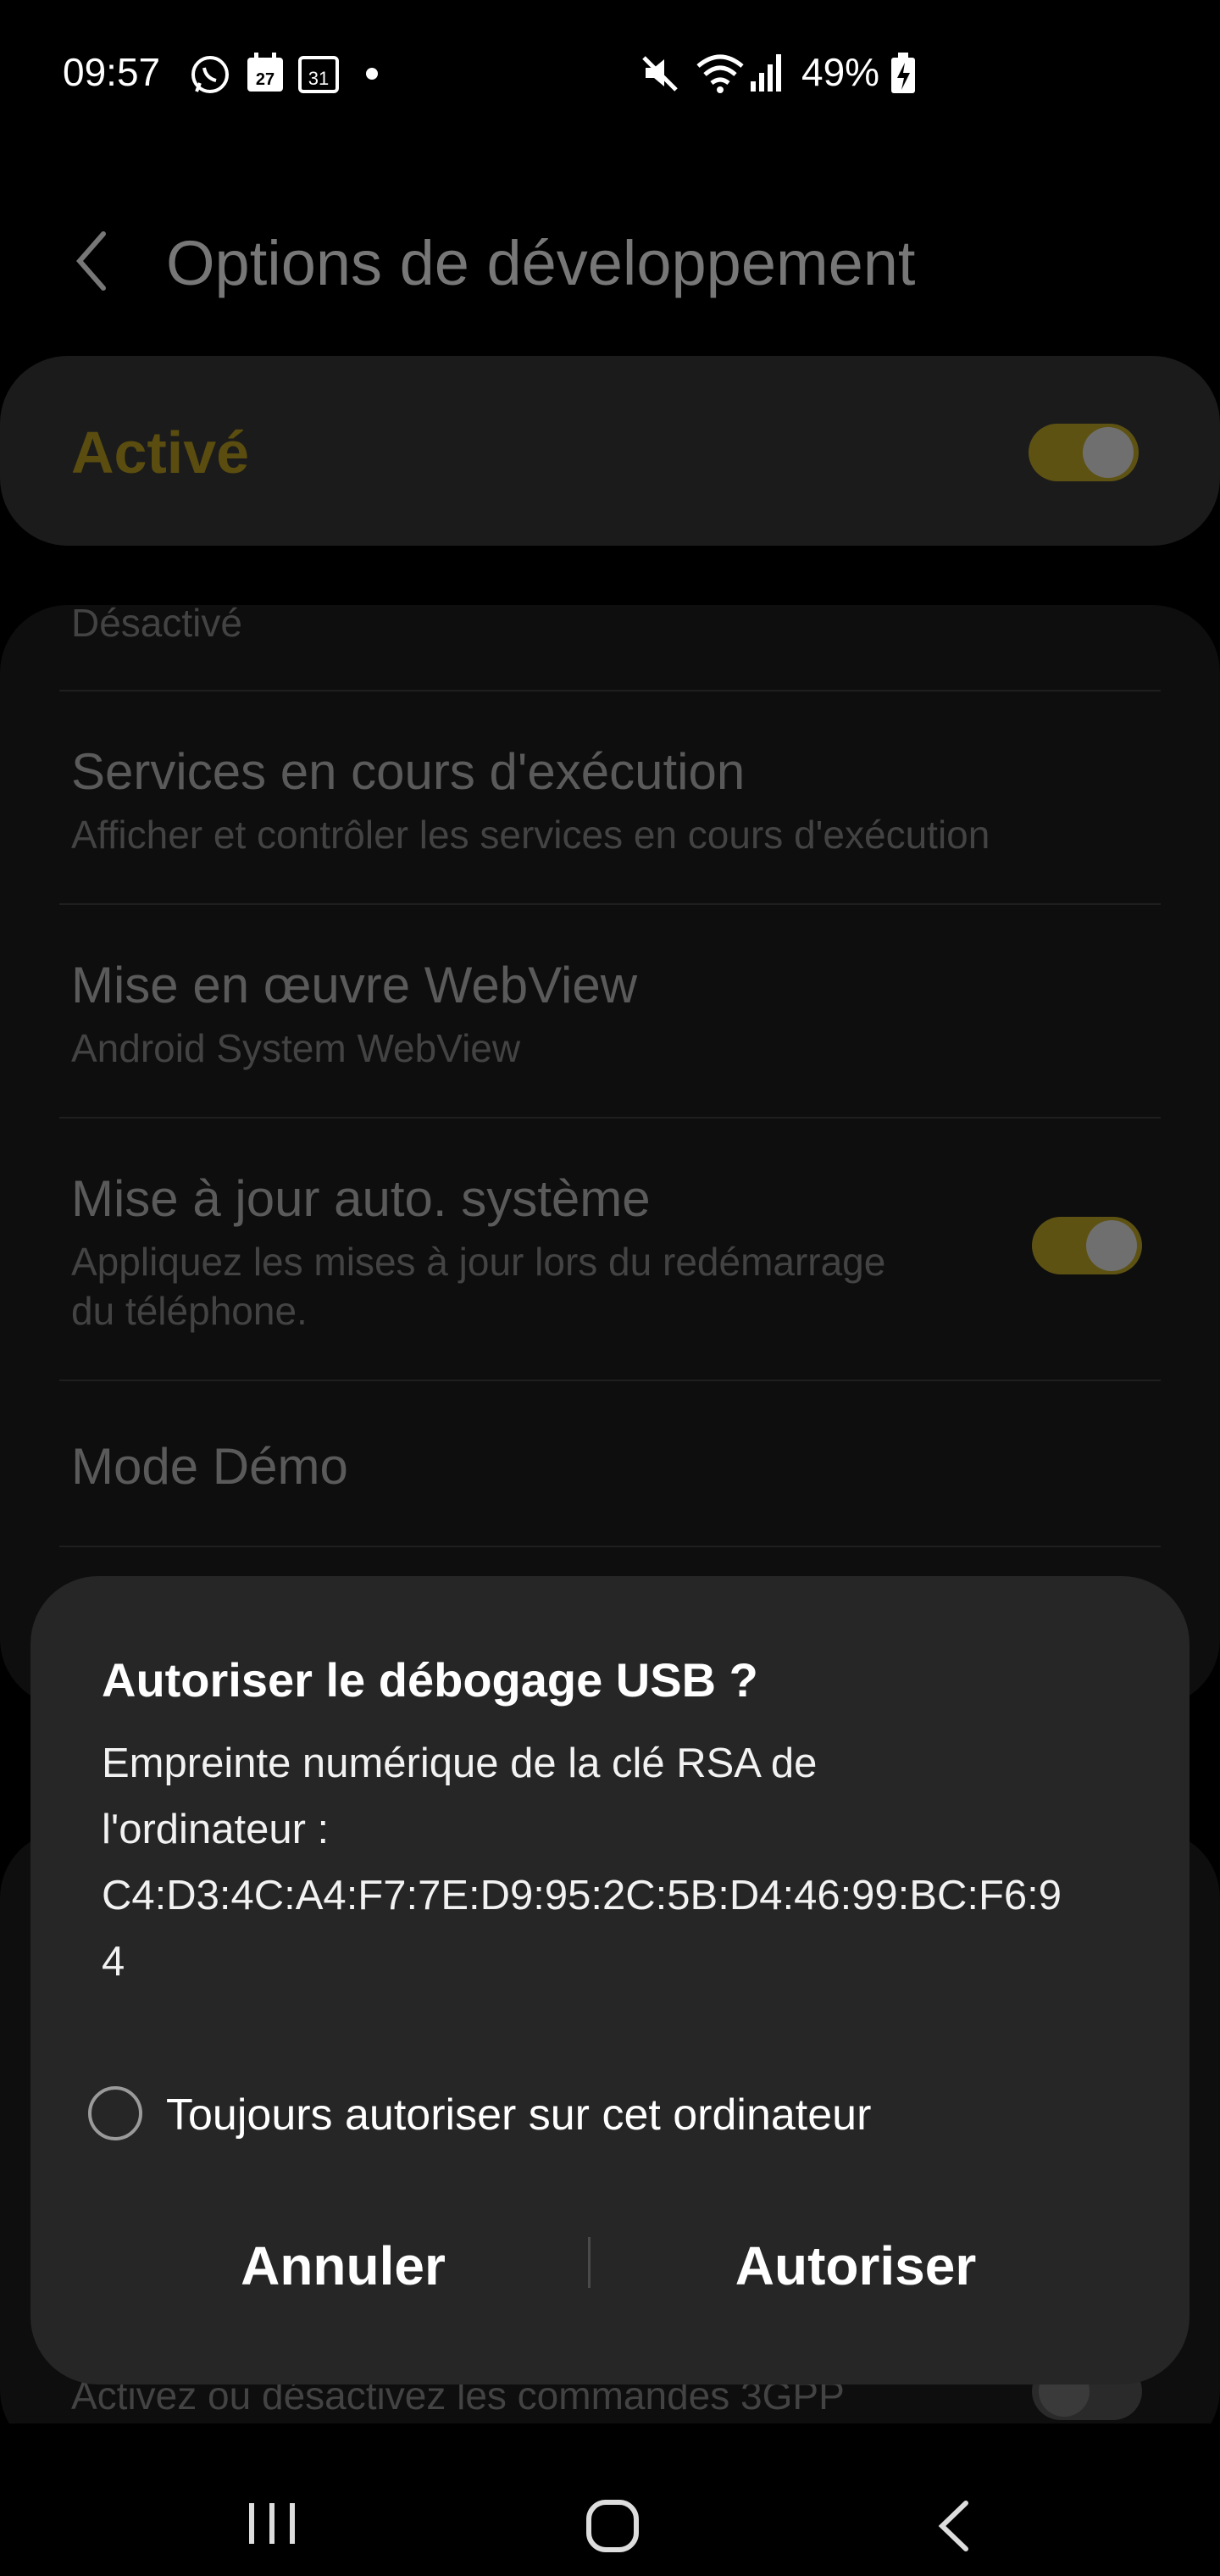 This screenshot has height=2576, width=1220. What do you see at coordinates (296, 1048) in the screenshot?
I see `setting-subtitle: Android System WebView` at bounding box center [296, 1048].